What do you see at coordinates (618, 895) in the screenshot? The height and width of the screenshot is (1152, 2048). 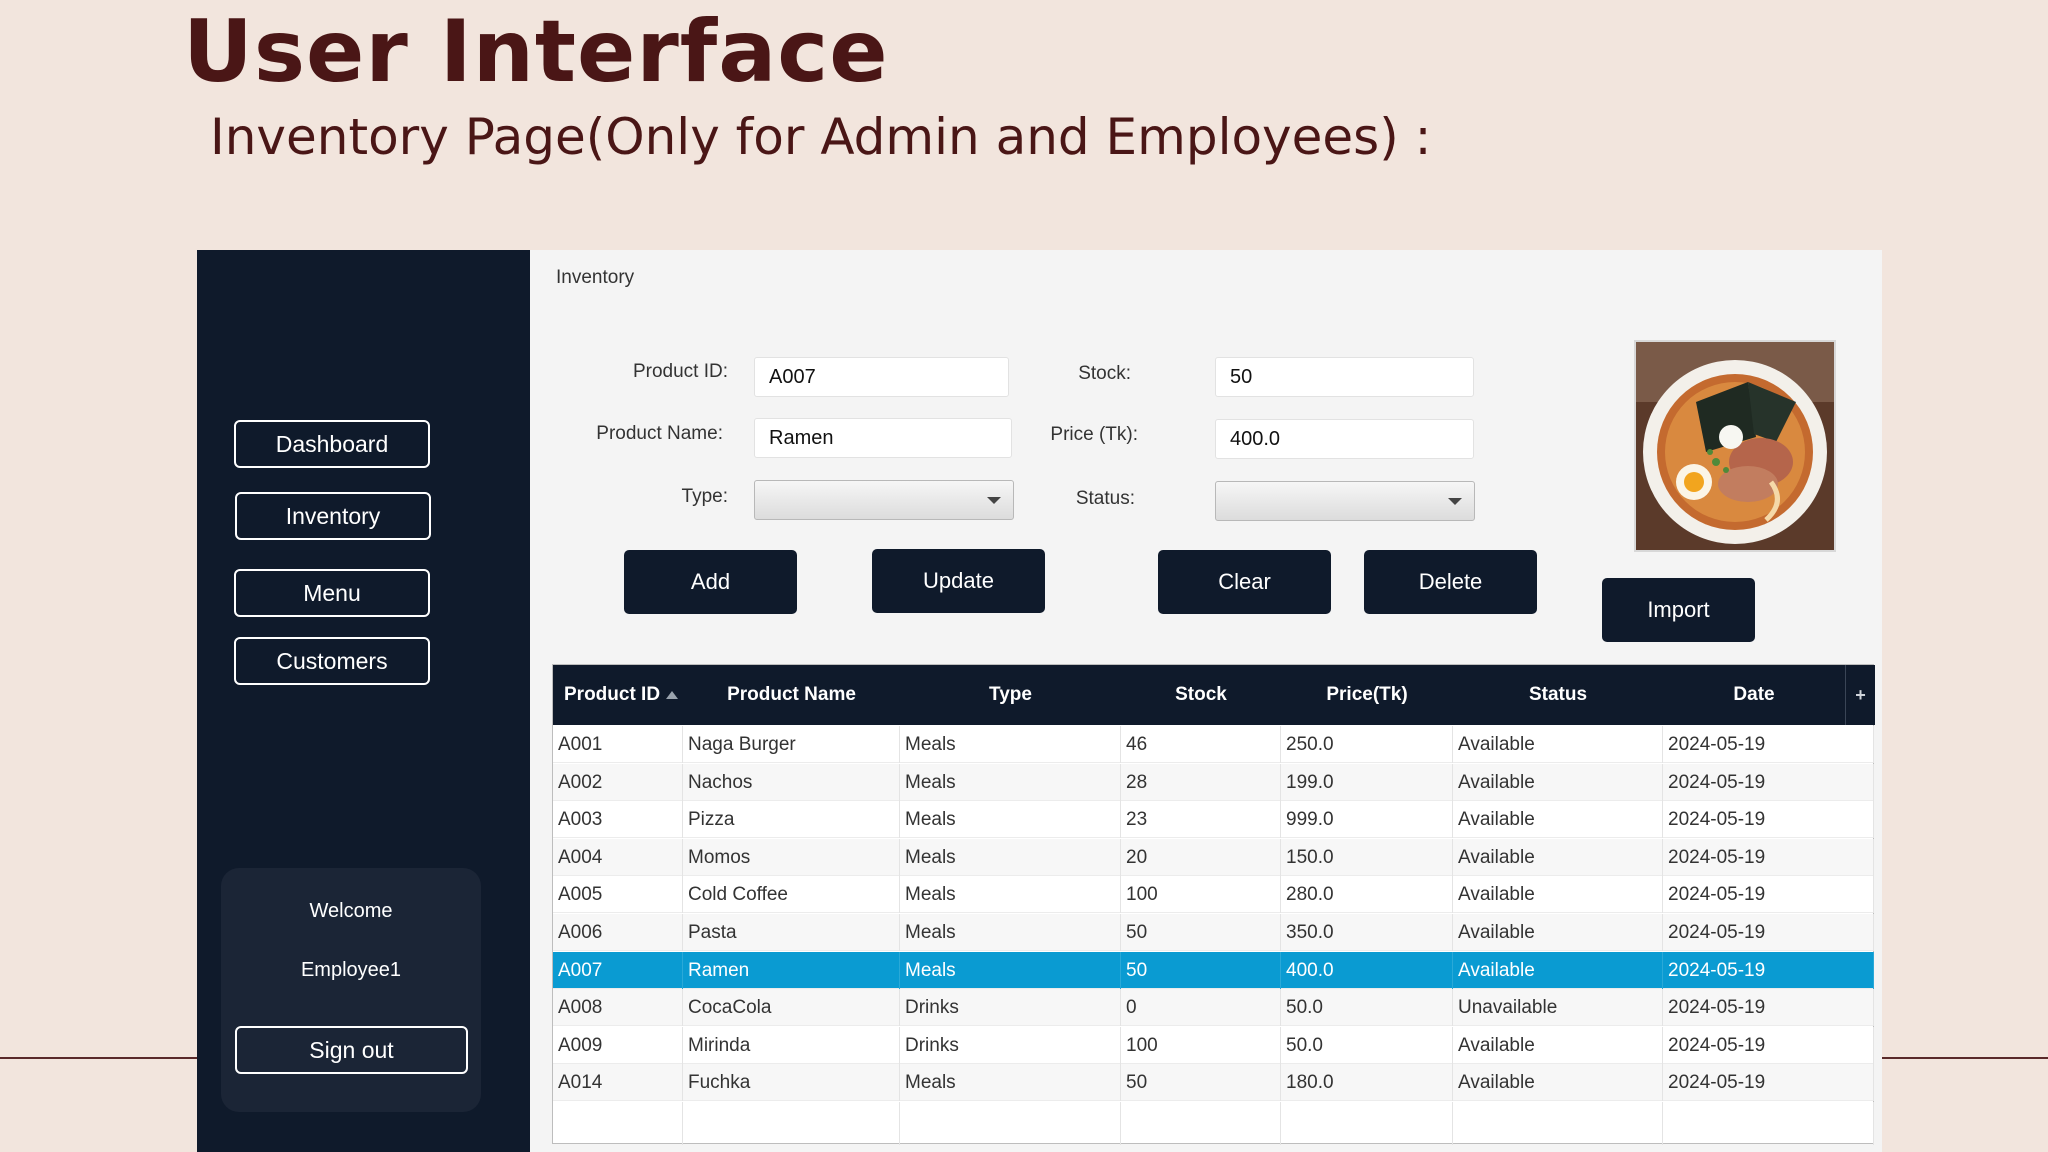 I see `product-id-cell: A005` at bounding box center [618, 895].